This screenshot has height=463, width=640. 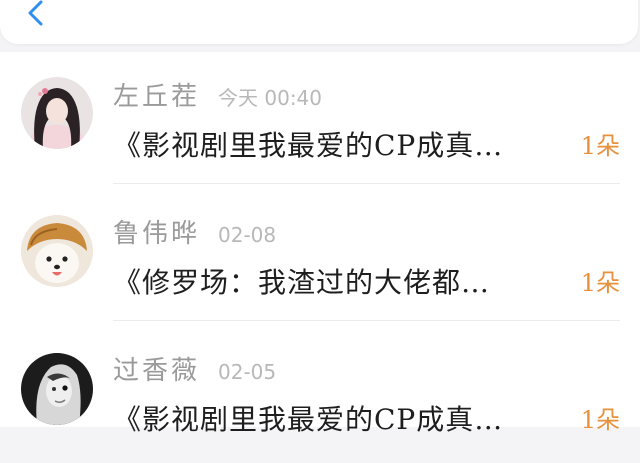 I want to click on item-meta: 鲁伟晔 02-08, so click(x=194, y=231).